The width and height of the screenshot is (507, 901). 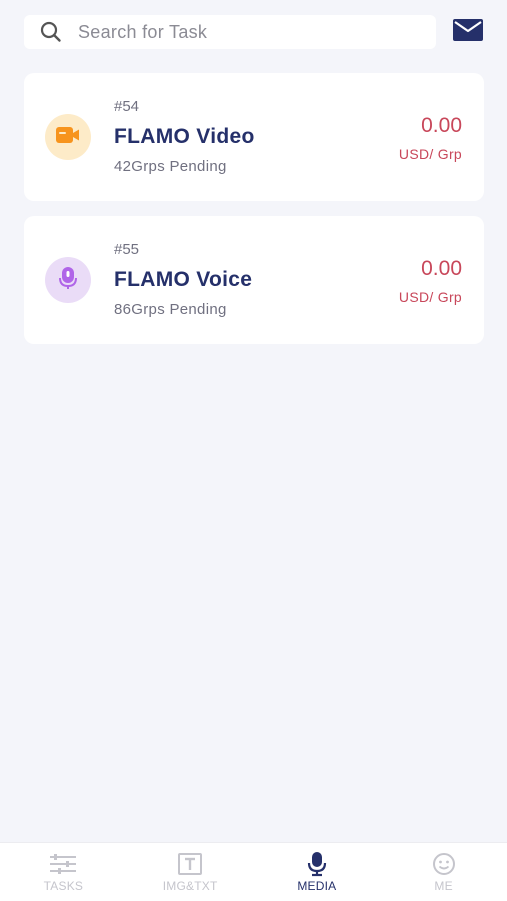 I want to click on bottom-tab-bar: TASKS IMG&TXT MEDIA ME, so click(x=253, y=871).